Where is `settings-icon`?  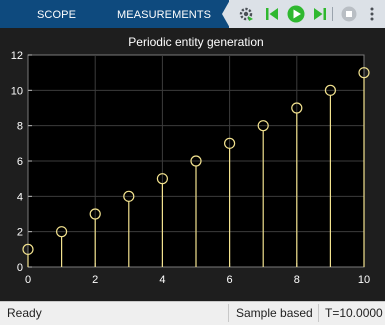
settings-icon is located at coordinates (246, 14).